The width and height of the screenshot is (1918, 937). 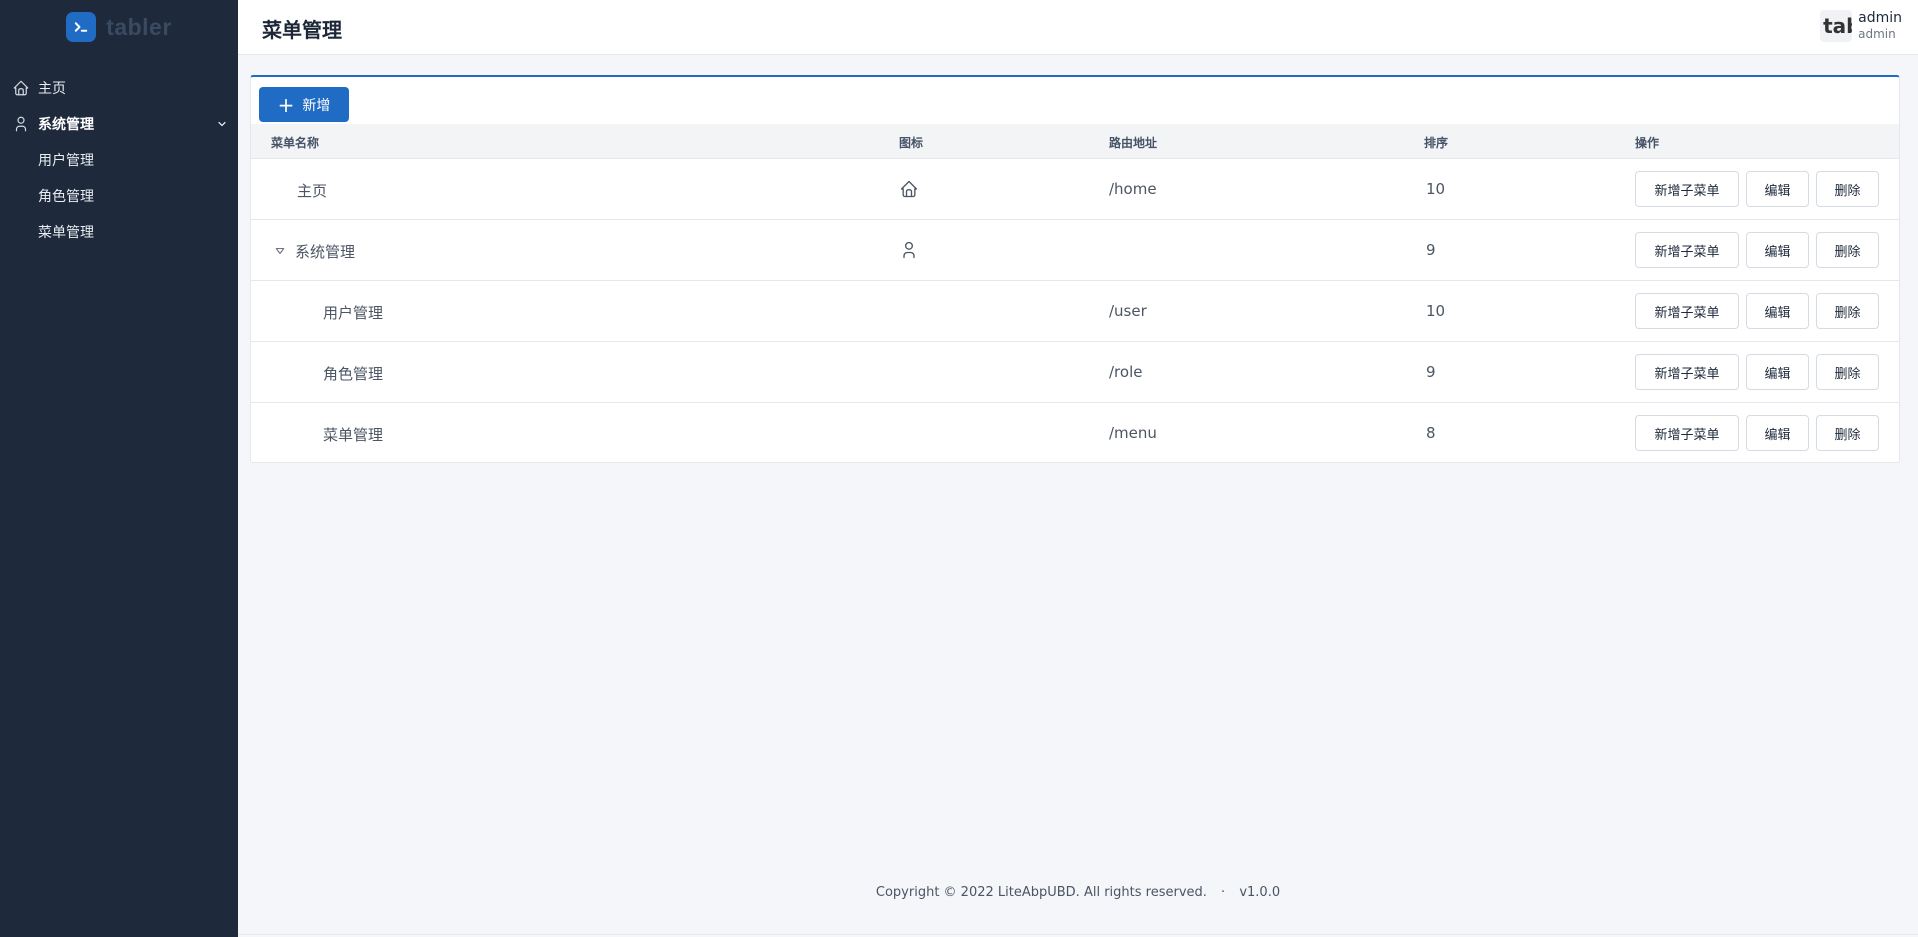 I want to click on menu-route: /home, so click(x=1133, y=189).